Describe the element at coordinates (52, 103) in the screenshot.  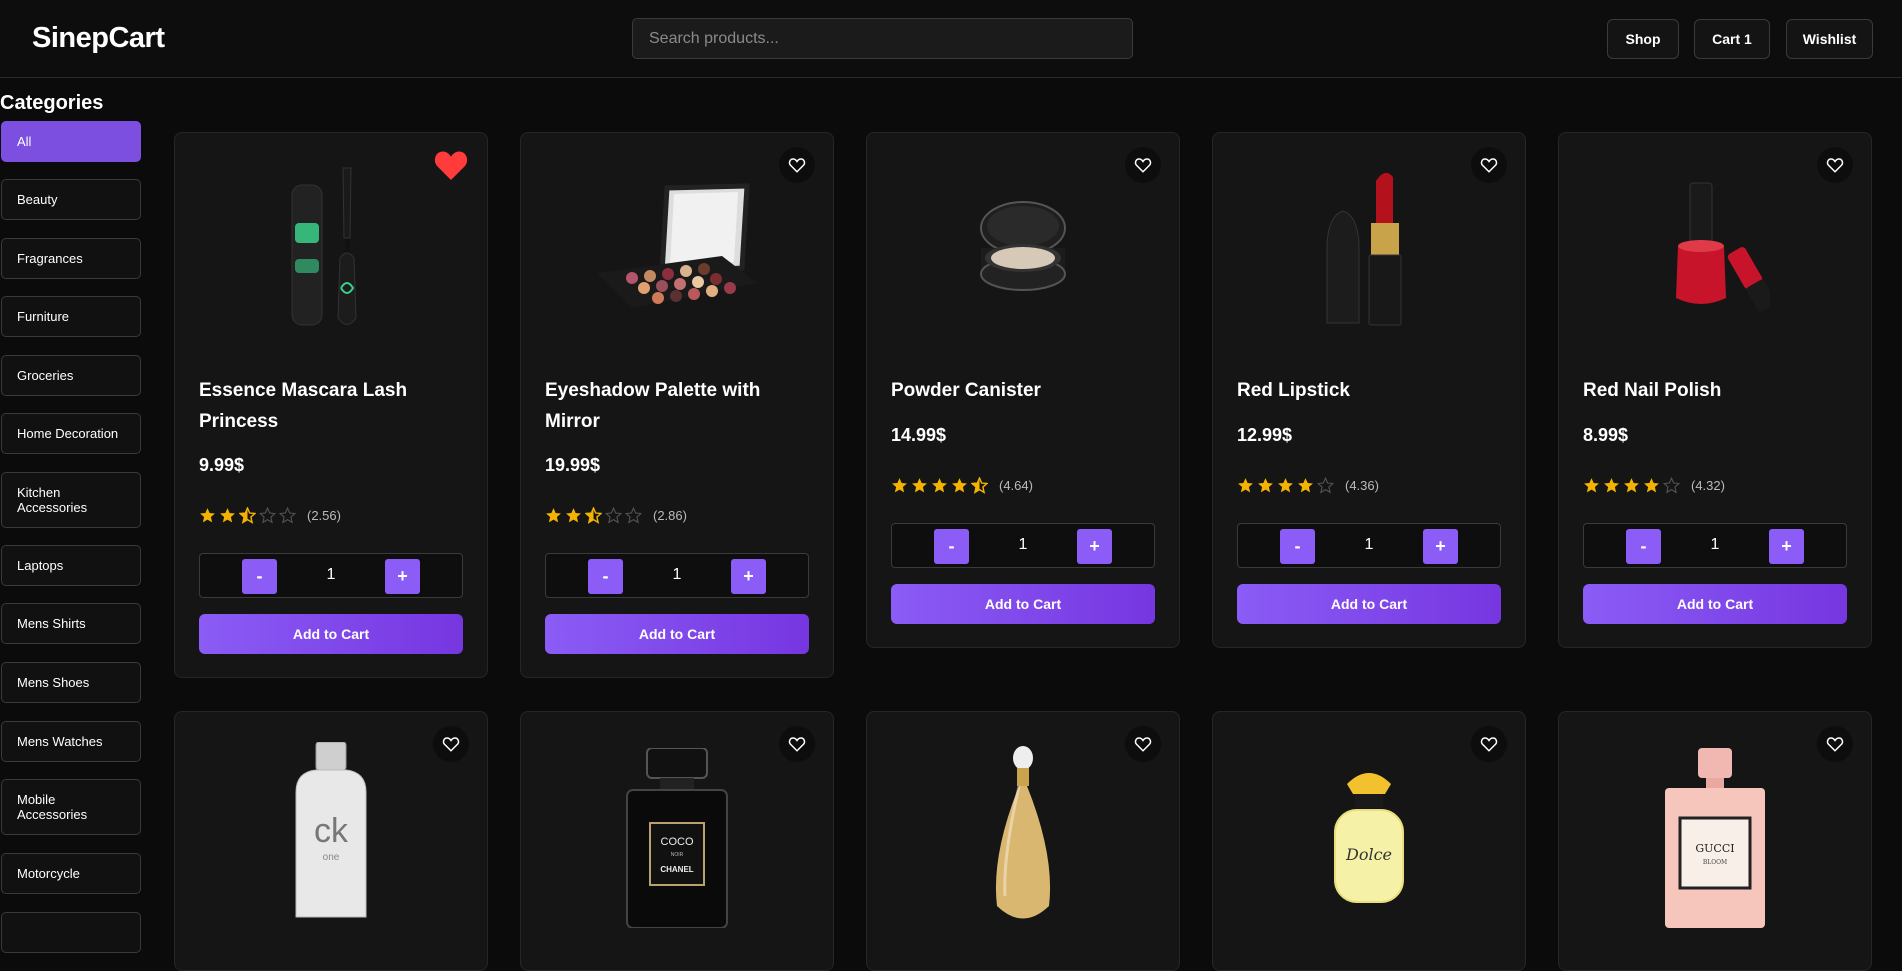
I see `sidebar-title: Categories` at that location.